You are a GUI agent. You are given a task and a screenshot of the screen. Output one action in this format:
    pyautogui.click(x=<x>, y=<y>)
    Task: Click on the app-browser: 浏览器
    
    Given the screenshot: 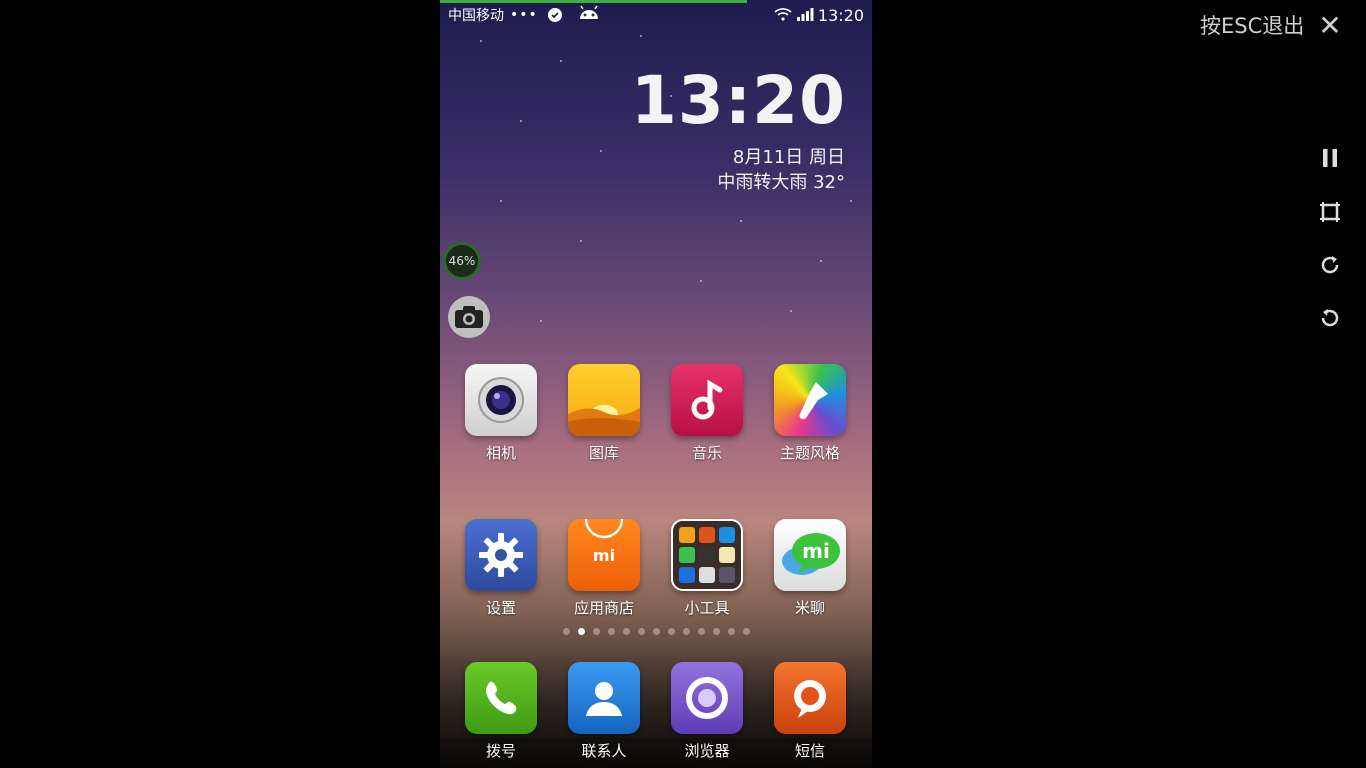 What is the action you would take?
    pyautogui.click(x=707, y=711)
    